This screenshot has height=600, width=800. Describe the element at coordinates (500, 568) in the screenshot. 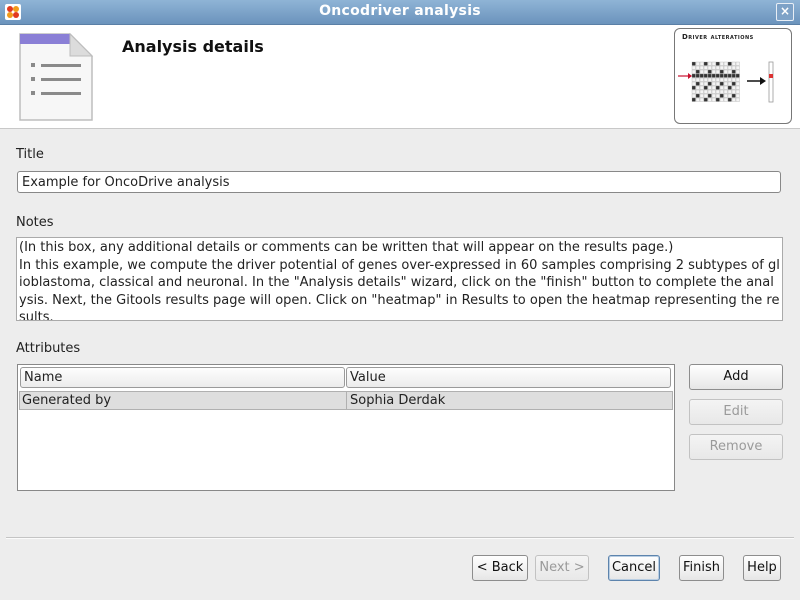

I see `back-button: < Back` at that location.